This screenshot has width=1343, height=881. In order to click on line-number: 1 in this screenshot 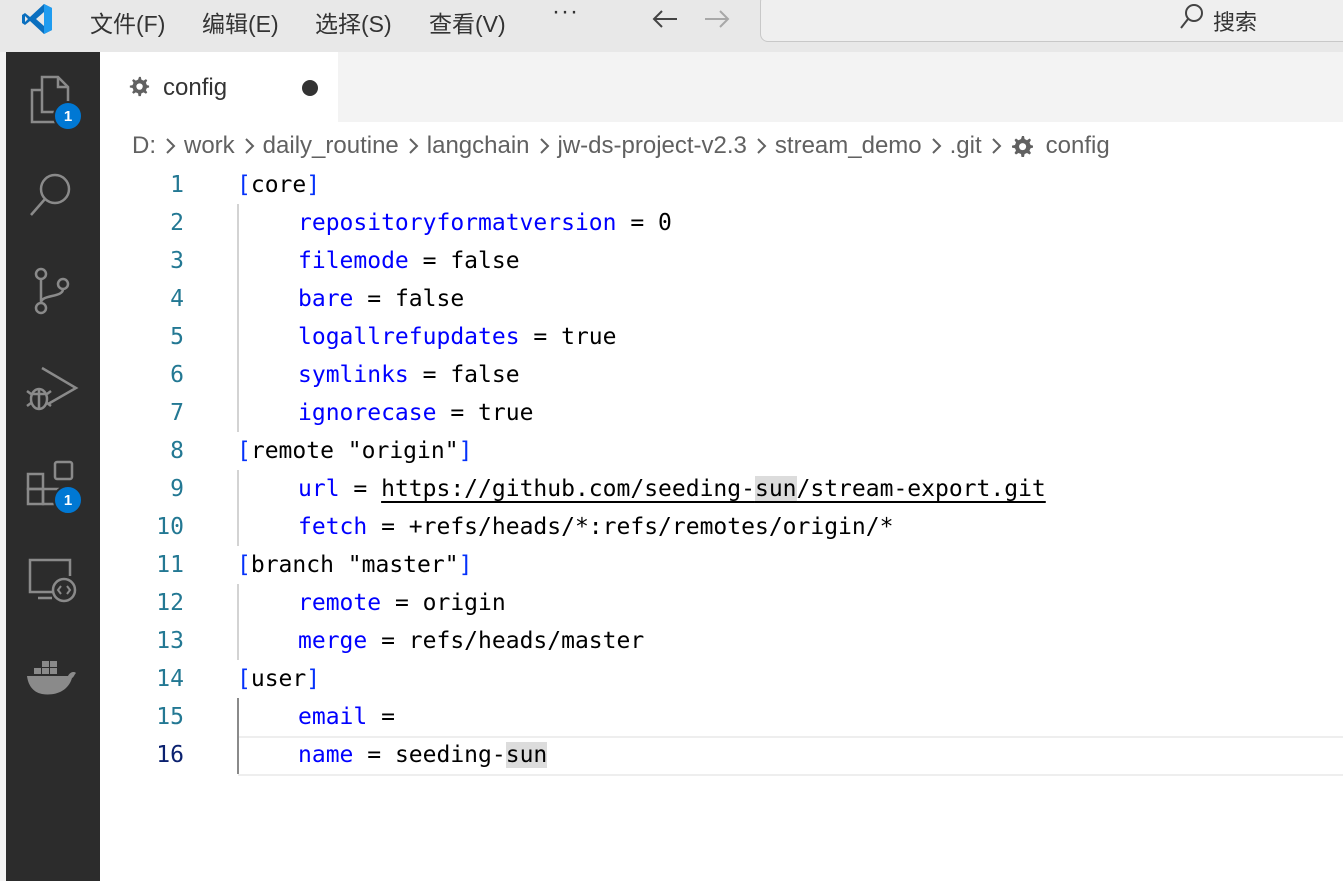, I will do `click(177, 185)`.